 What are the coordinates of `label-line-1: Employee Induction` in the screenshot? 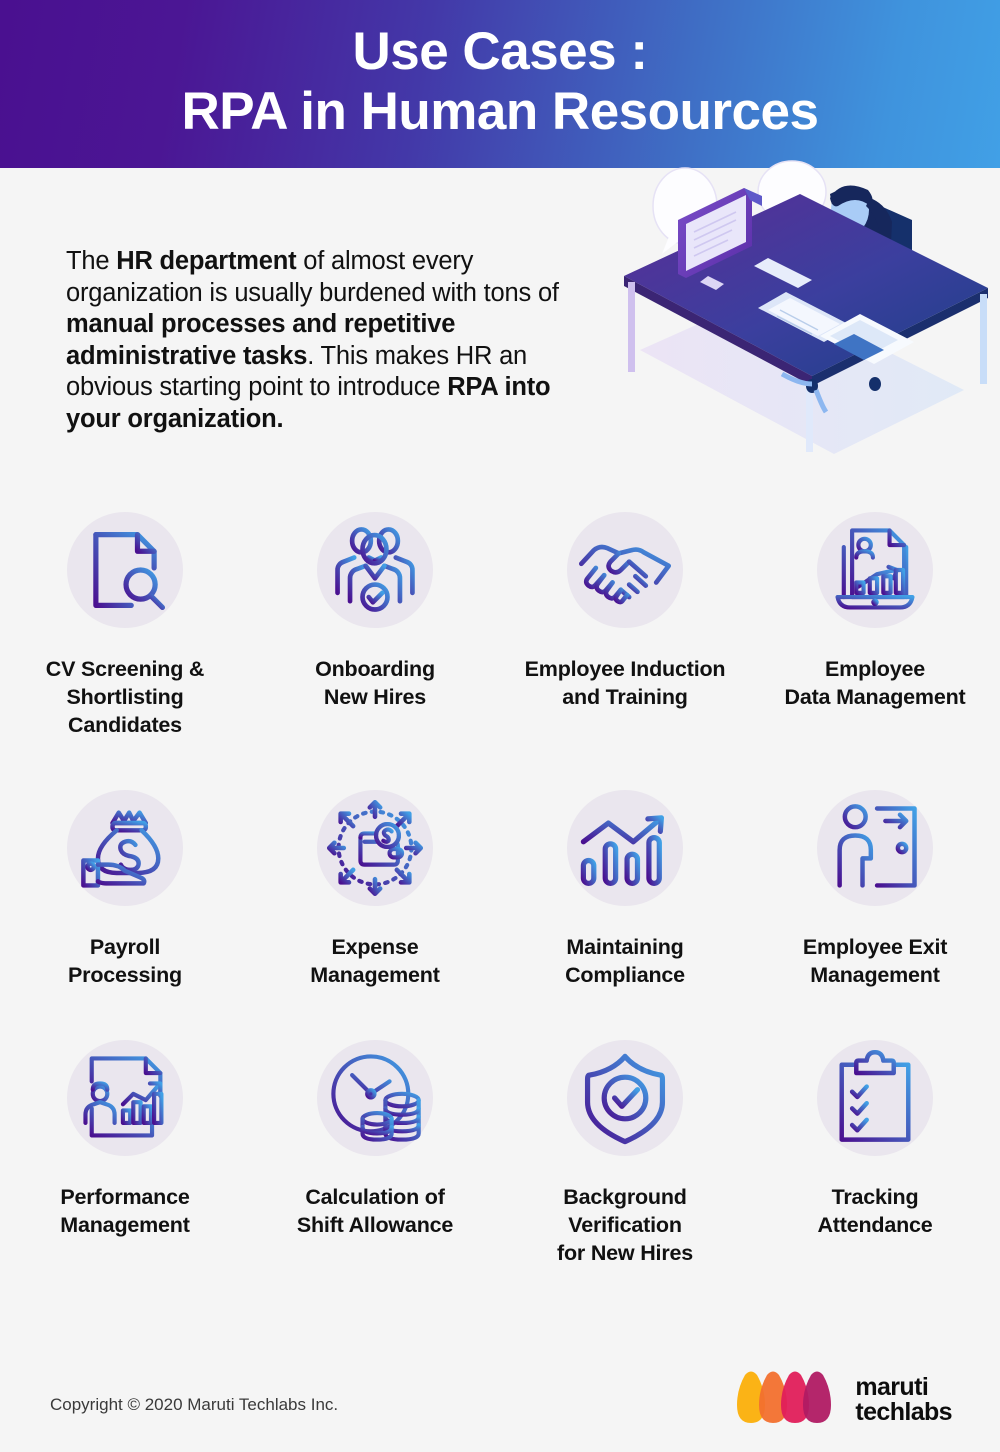 It's located at (625, 669).